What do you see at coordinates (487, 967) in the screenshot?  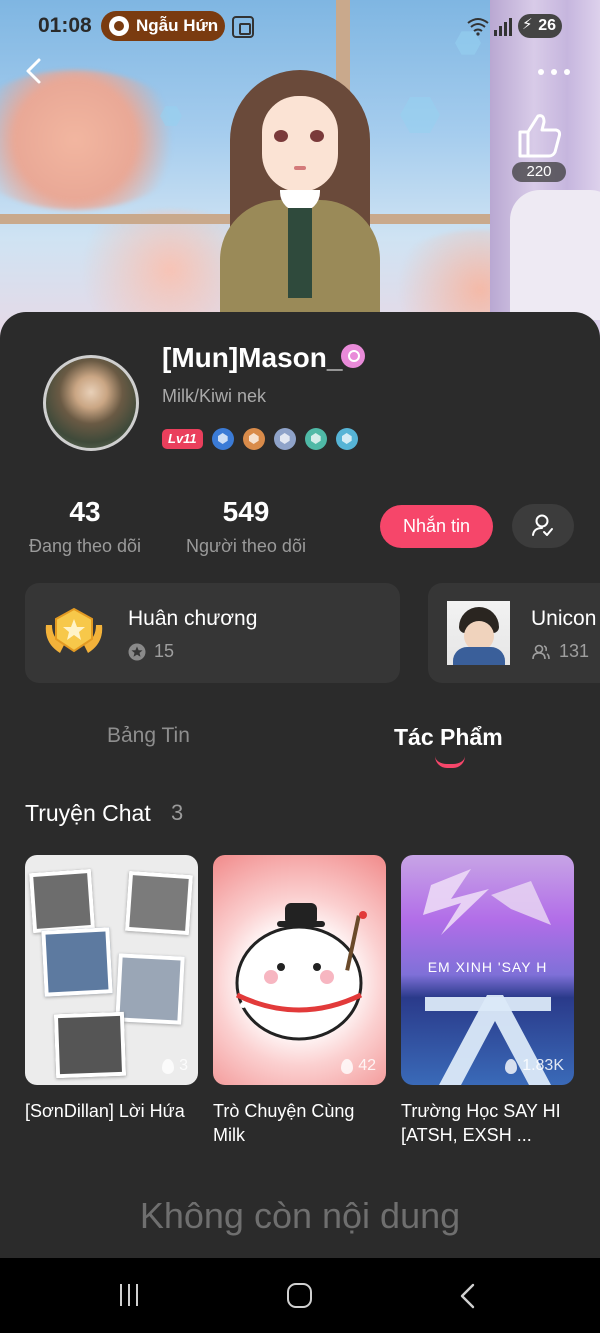 I see `banner-text: EM XINH 'SAY H` at bounding box center [487, 967].